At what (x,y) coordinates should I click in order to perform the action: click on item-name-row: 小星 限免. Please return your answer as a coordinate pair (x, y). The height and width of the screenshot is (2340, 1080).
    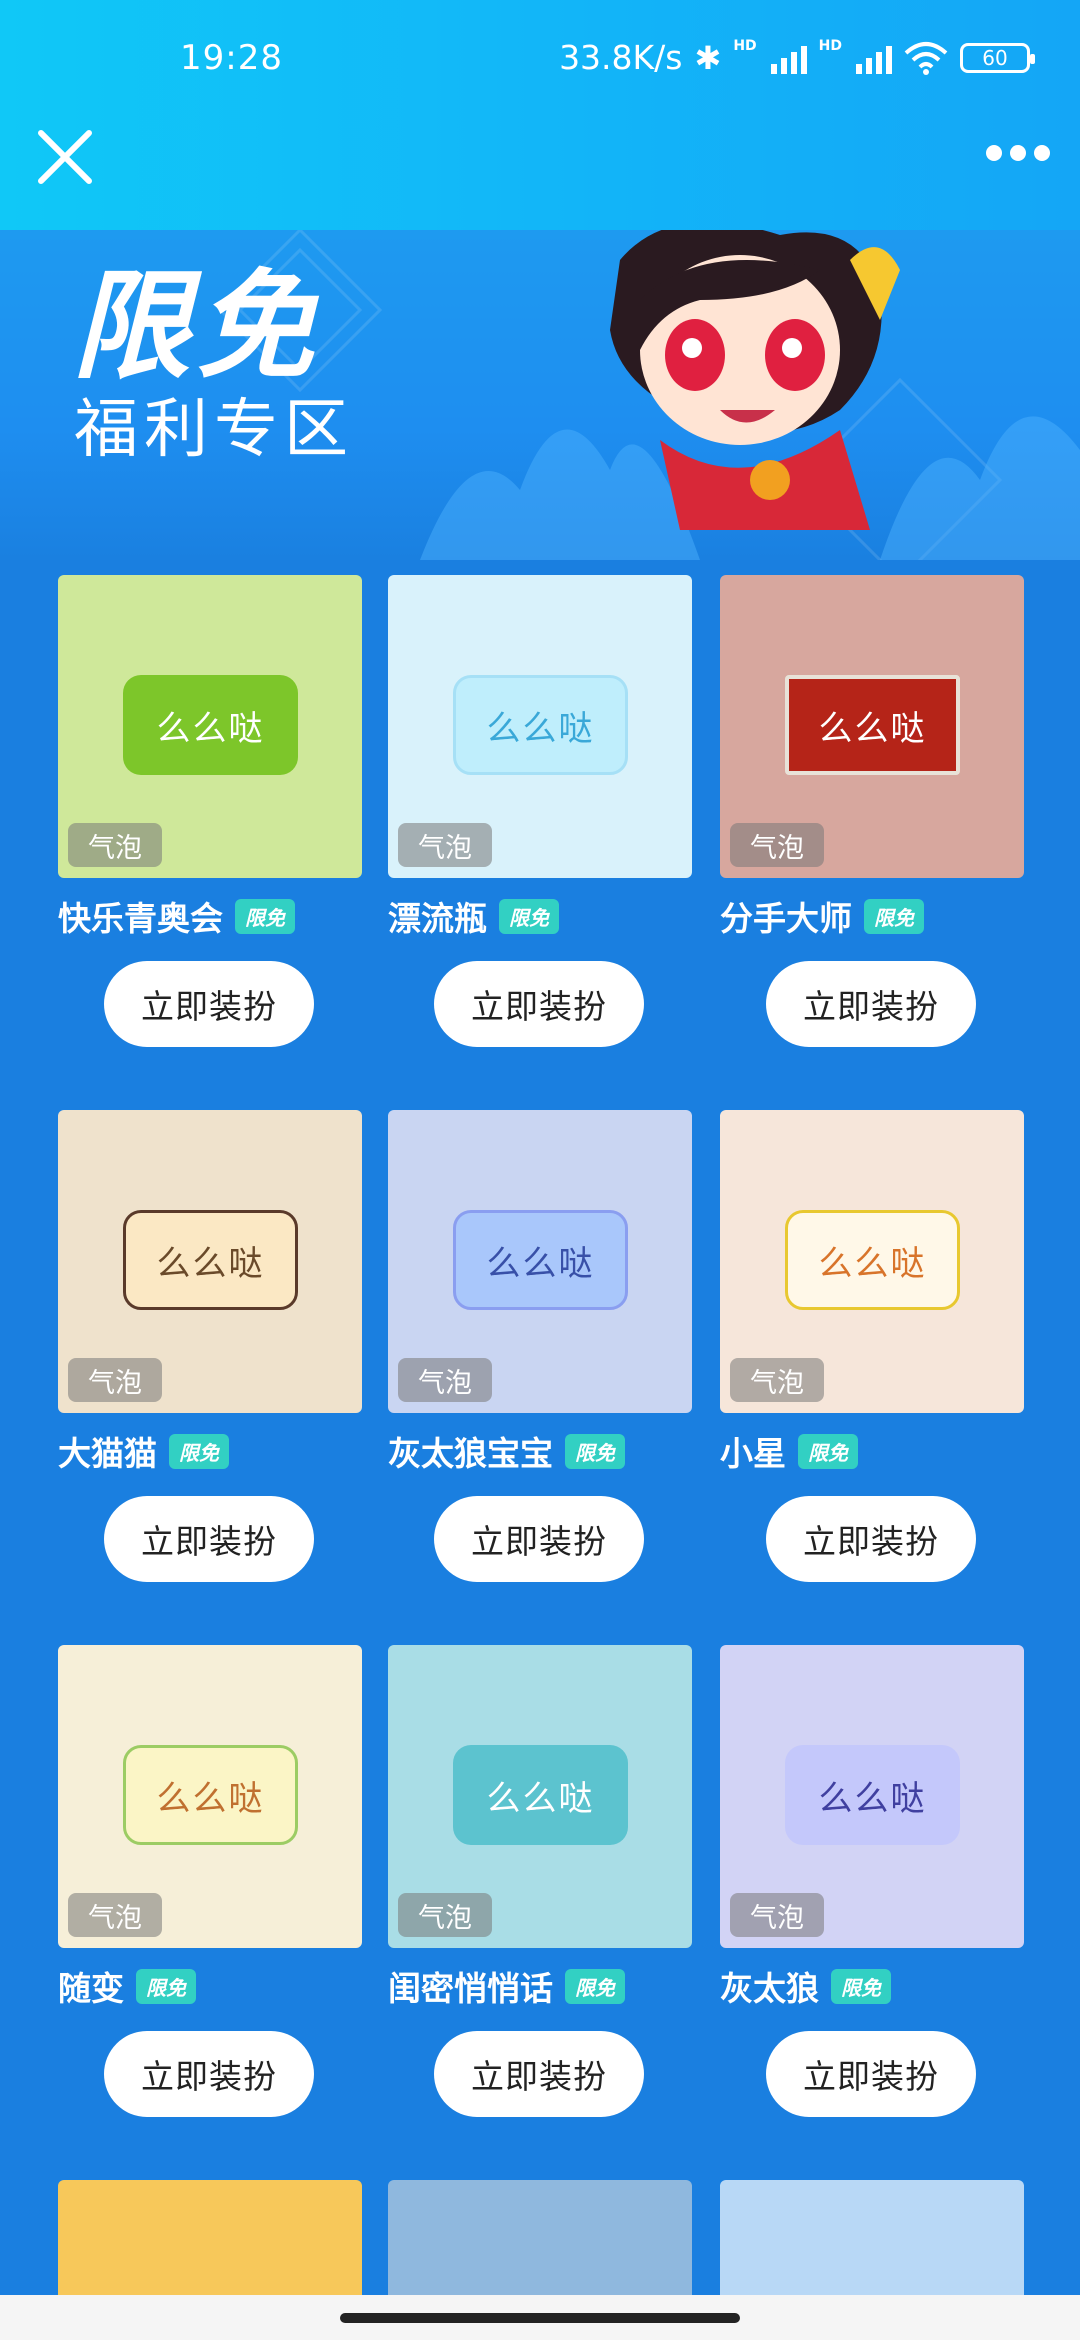
    Looking at the image, I should click on (789, 1451).